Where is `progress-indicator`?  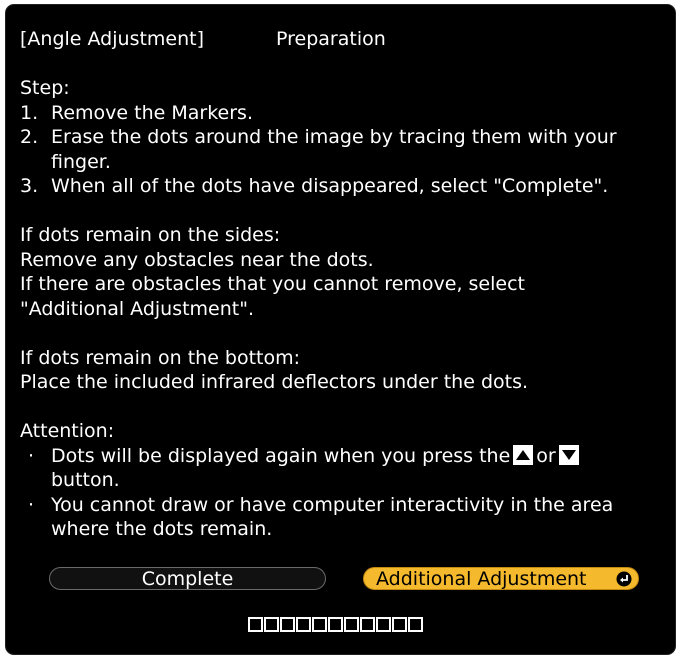
progress-indicator is located at coordinates (335, 625).